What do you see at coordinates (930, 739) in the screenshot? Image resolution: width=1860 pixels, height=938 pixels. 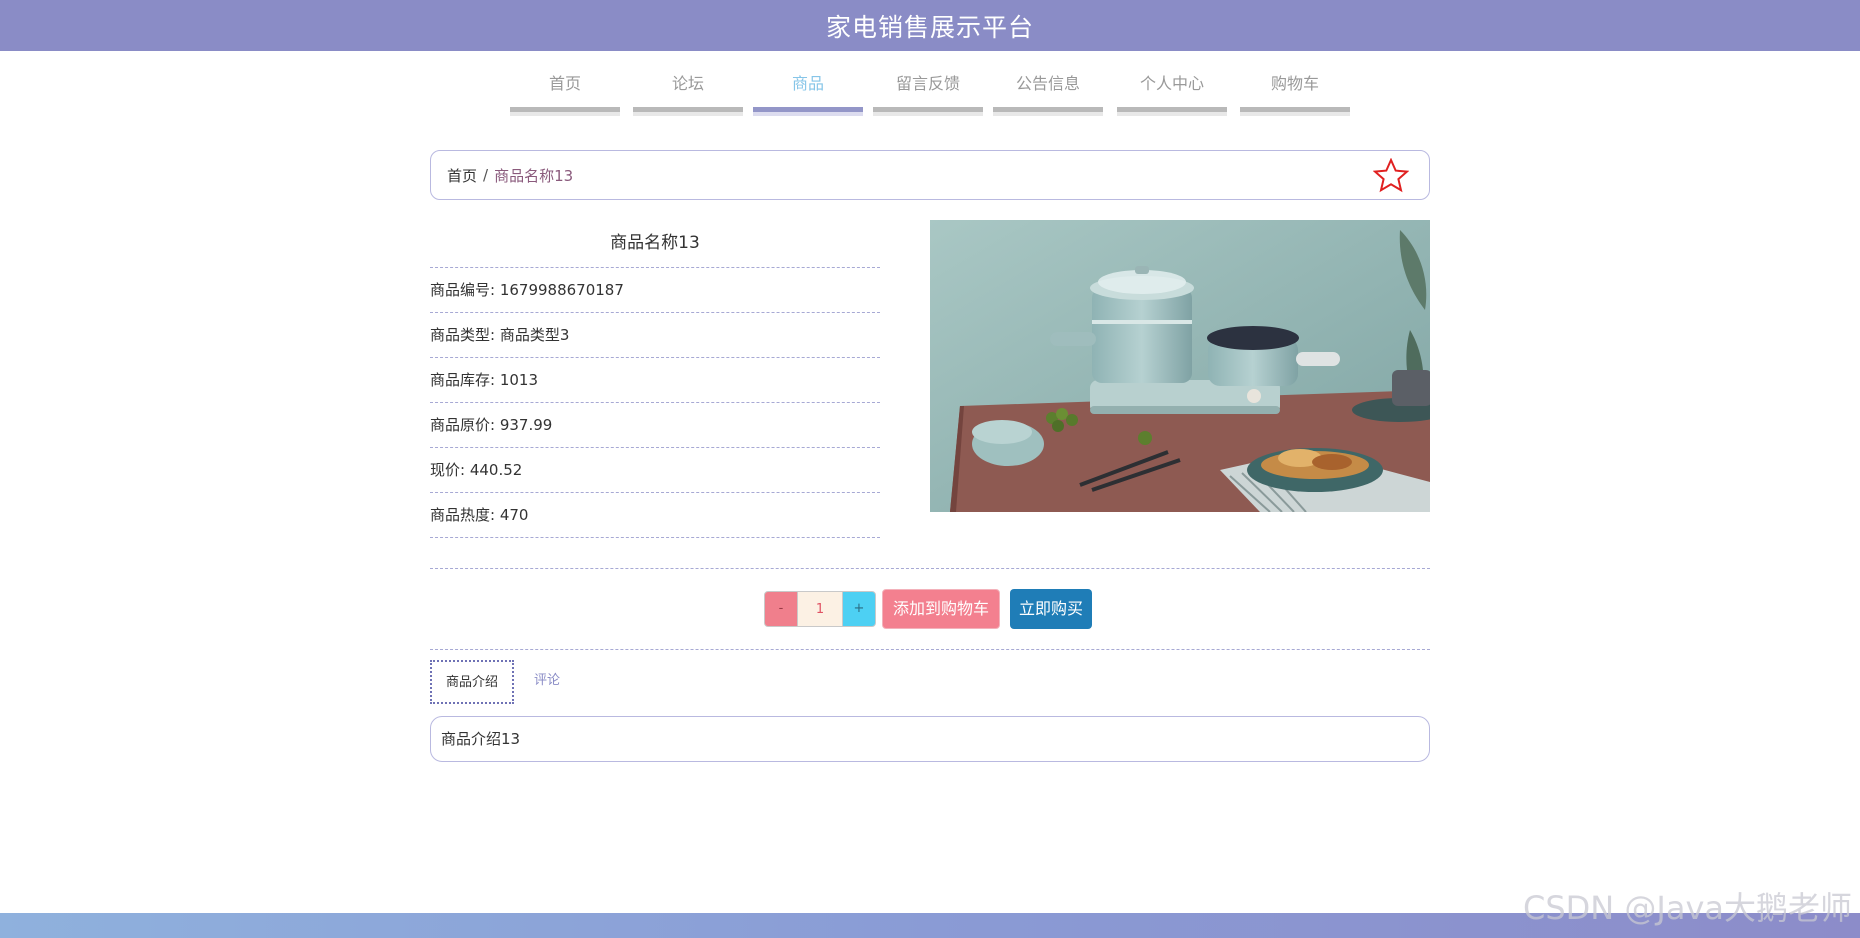 I see `product-intro-panel: 商品介绍13` at bounding box center [930, 739].